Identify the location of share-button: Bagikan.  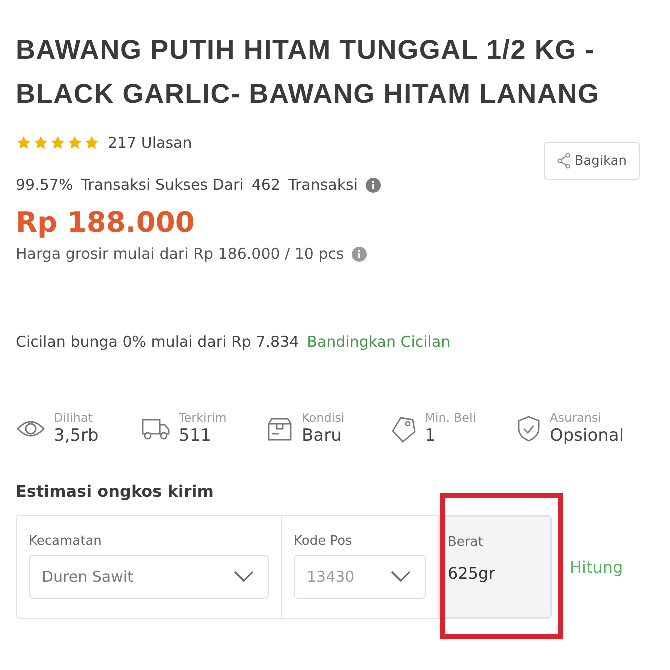
(592, 161).